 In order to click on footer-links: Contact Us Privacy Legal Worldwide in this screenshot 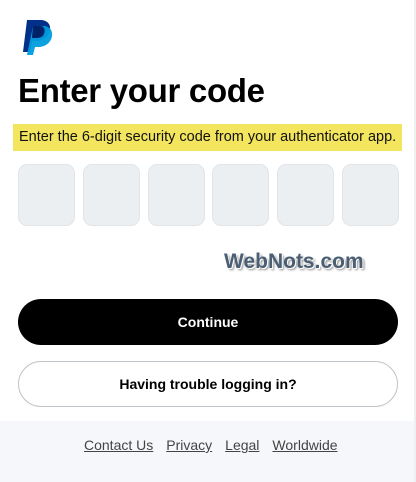, I will do `click(211, 445)`.